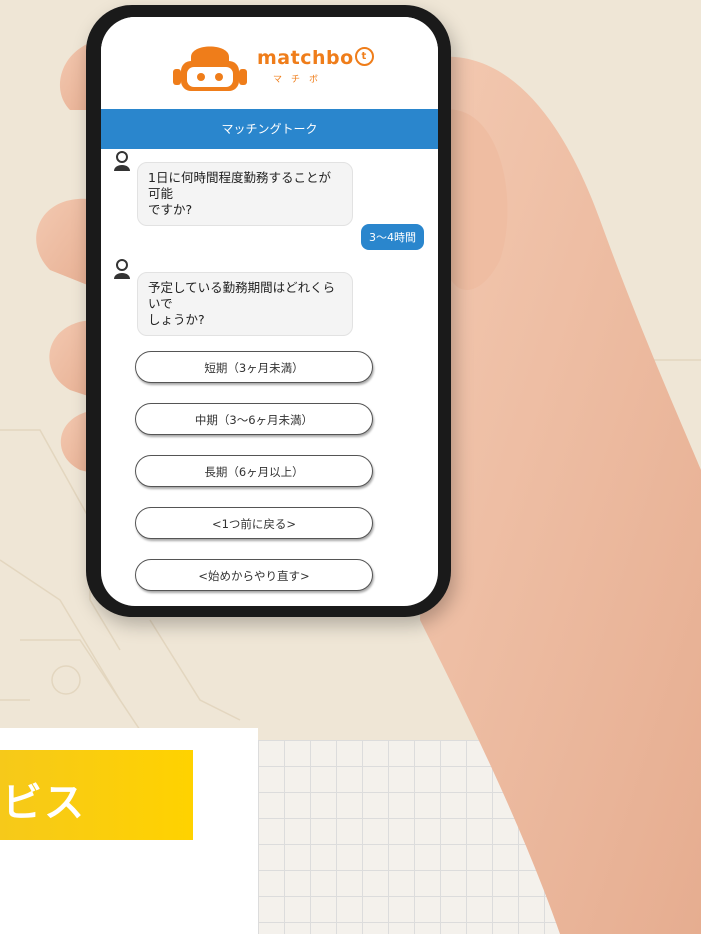 The height and width of the screenshot is (934, 701). What do you see at coordinates (392, 237) in the screenshot?
I see `user-message-bubble: 3〜4時間` at bounding box center [392, 237].